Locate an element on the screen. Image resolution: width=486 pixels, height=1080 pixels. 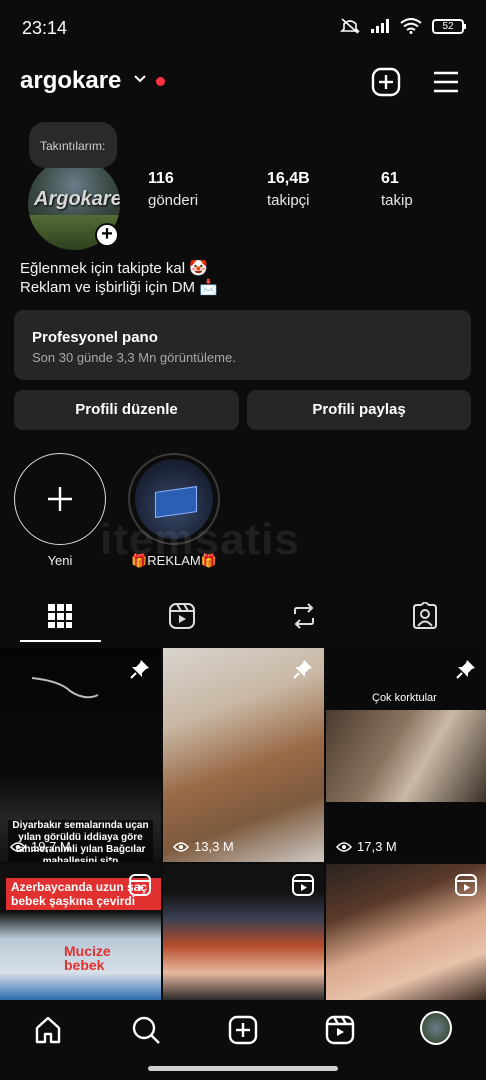
signal-icon is located at coordinates (380, 26).